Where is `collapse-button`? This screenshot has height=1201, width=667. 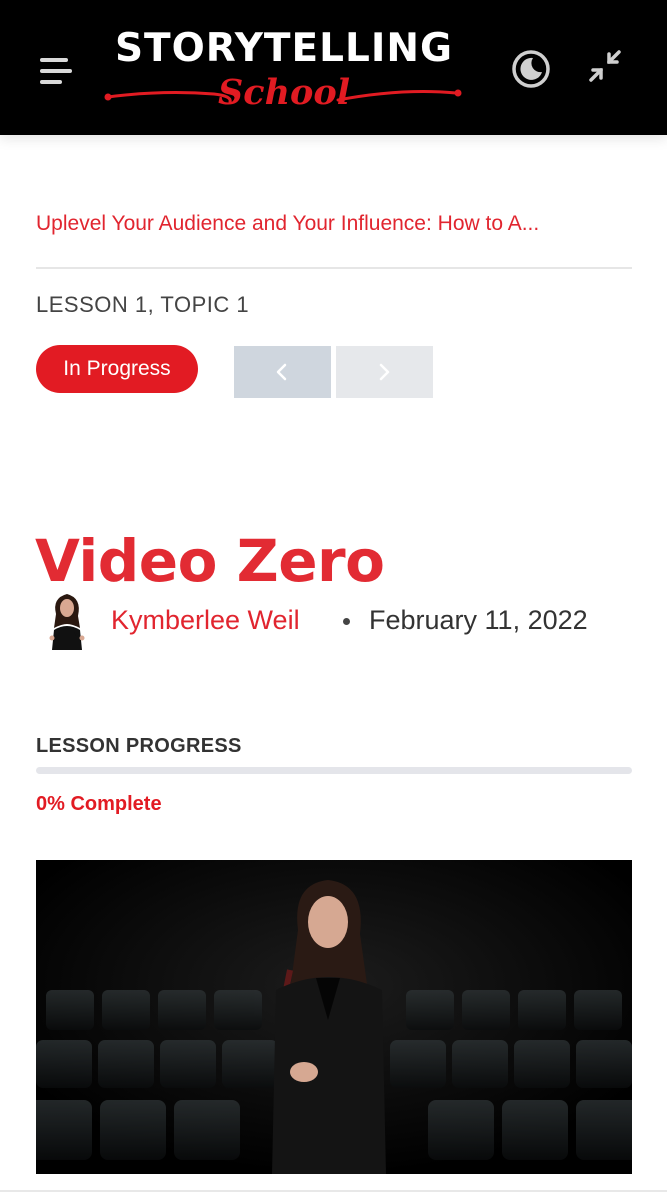
collapse-button is located at coordinates (605, 67).